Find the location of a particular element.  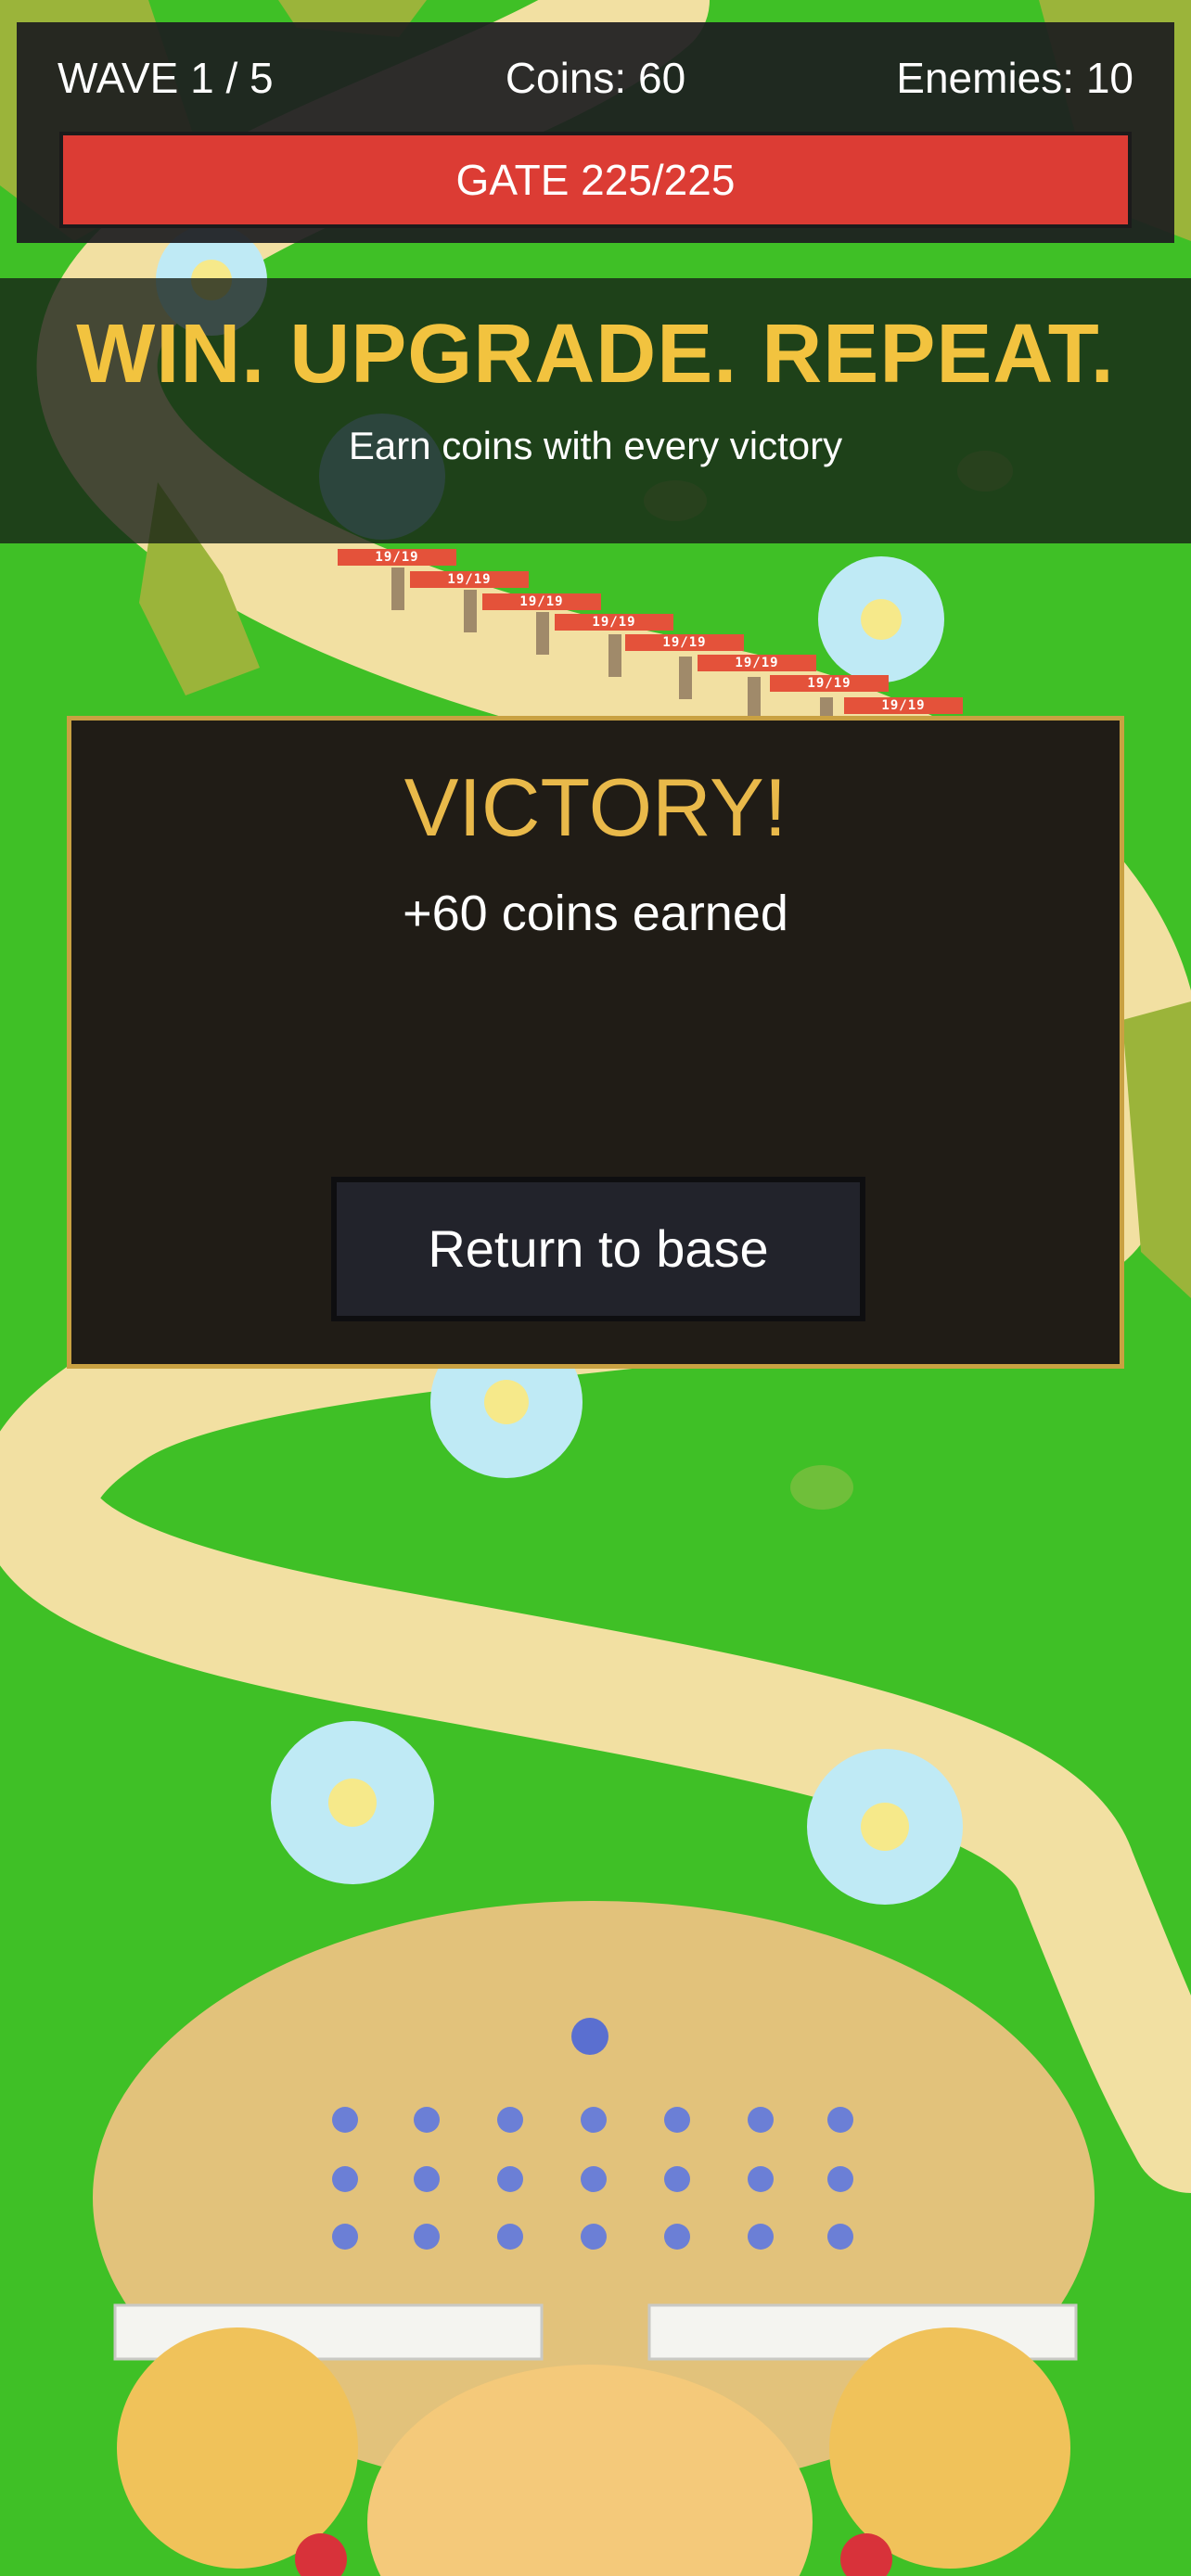

victory-title: VICTORY! is located at coordinates (595, 807).